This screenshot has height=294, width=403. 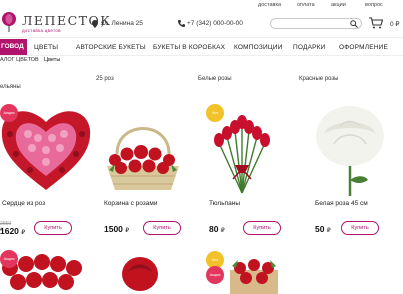 I want to click on phone: +7 (342) 000-00-00, so click(x=210, y=23).